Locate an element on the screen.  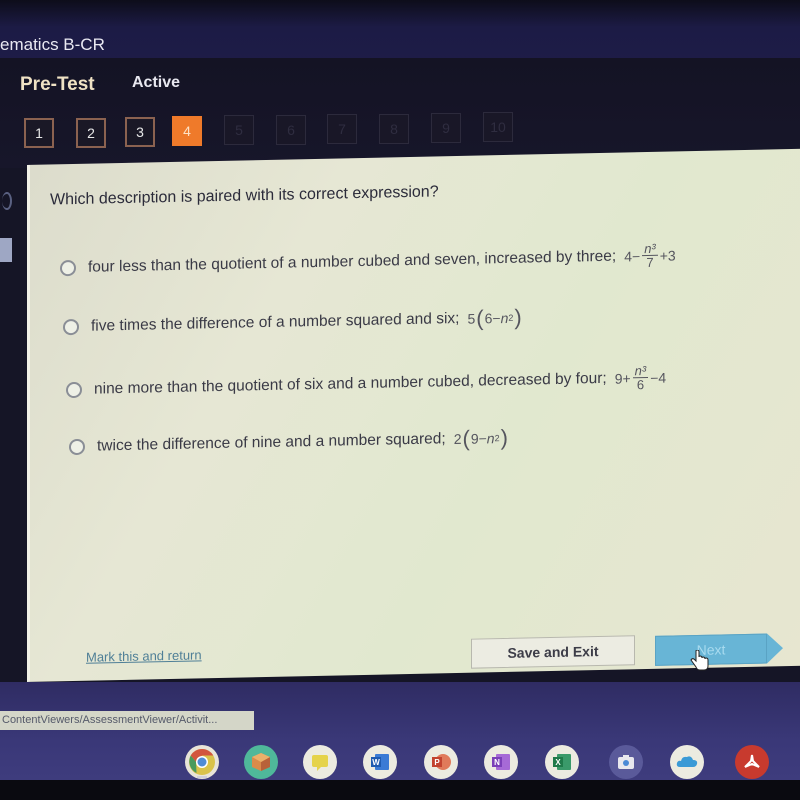
question-6-button: 6 is located at coordinates (291, 130).